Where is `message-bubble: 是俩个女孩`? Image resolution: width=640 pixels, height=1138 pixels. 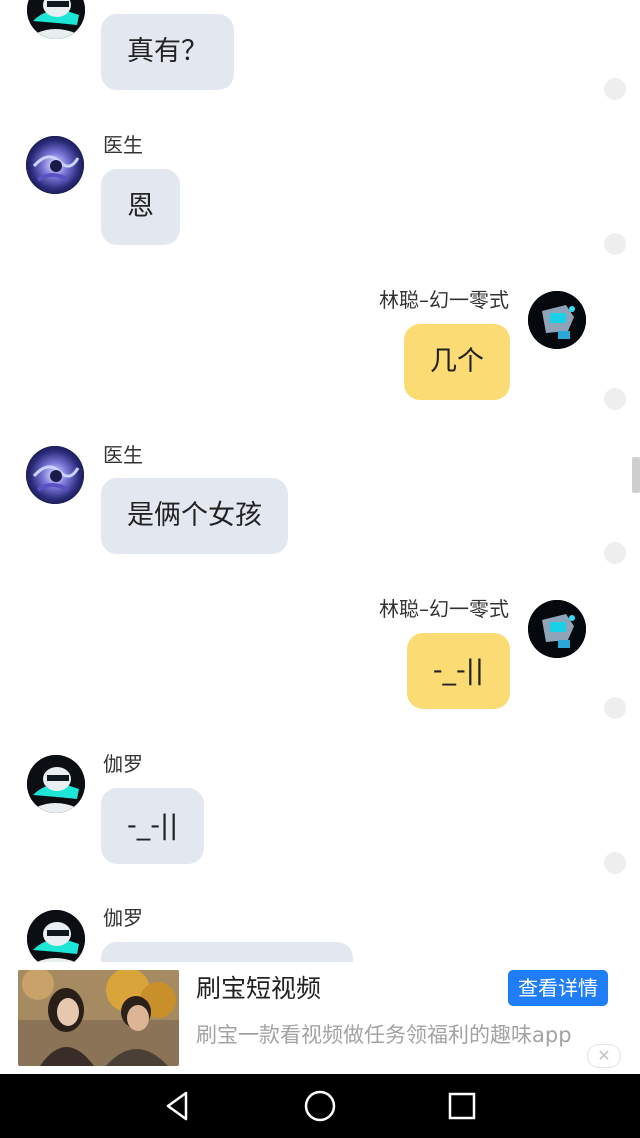 message-bubble: 是俩个女孩 is located at coordinates (194, 516).